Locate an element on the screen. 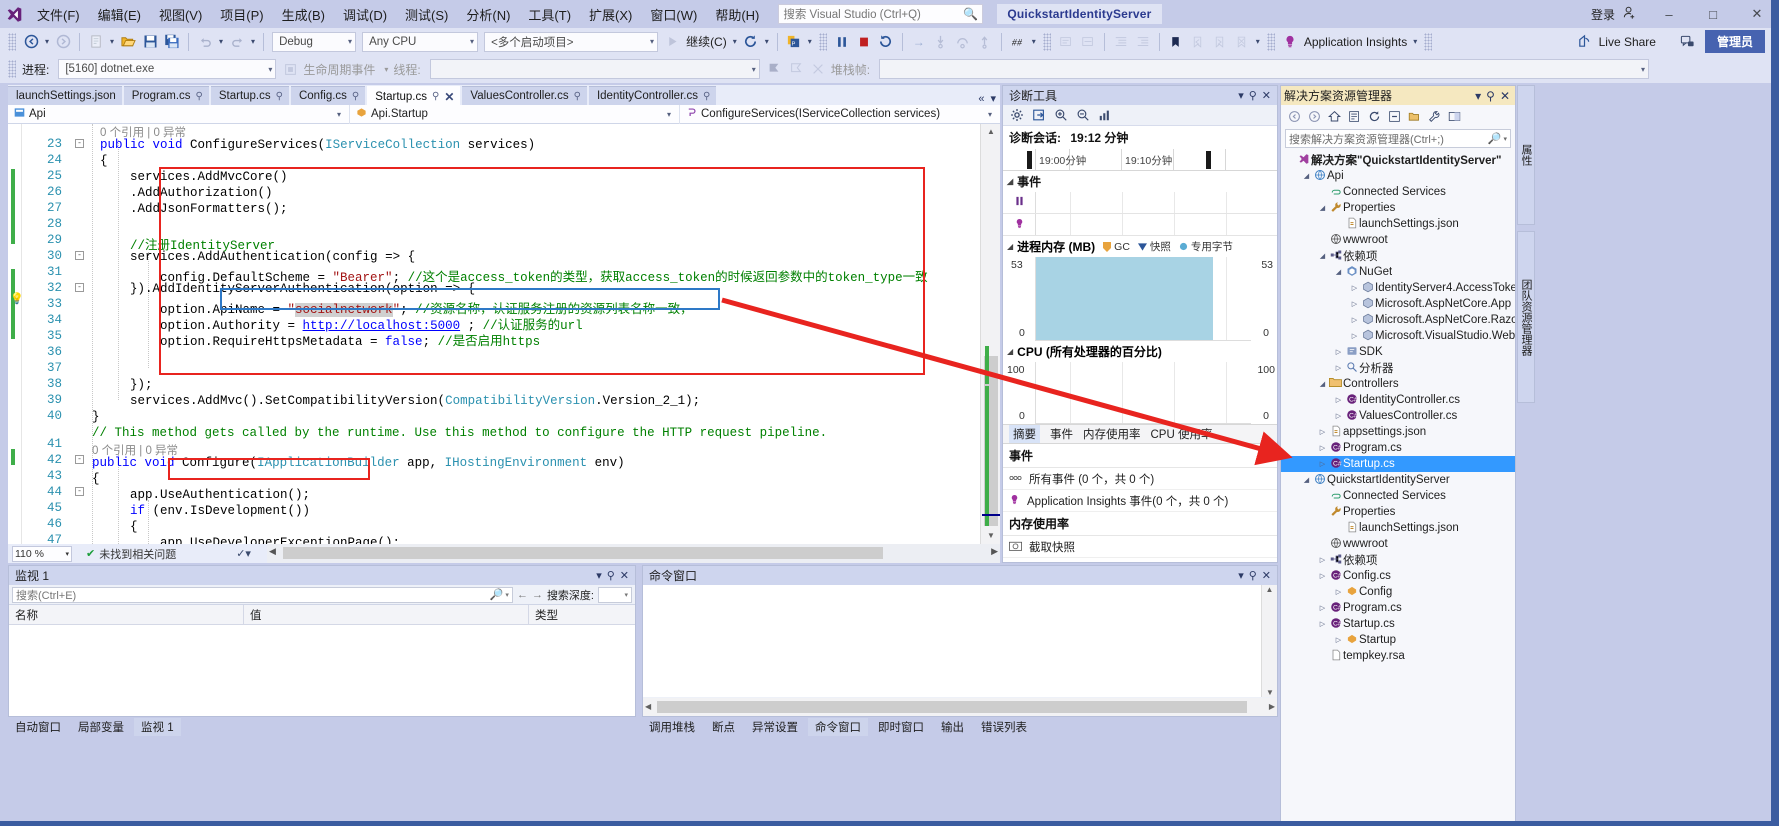 This screenshot has width=1779, height=826. forward-icon is located at coordinates (1314, 116).